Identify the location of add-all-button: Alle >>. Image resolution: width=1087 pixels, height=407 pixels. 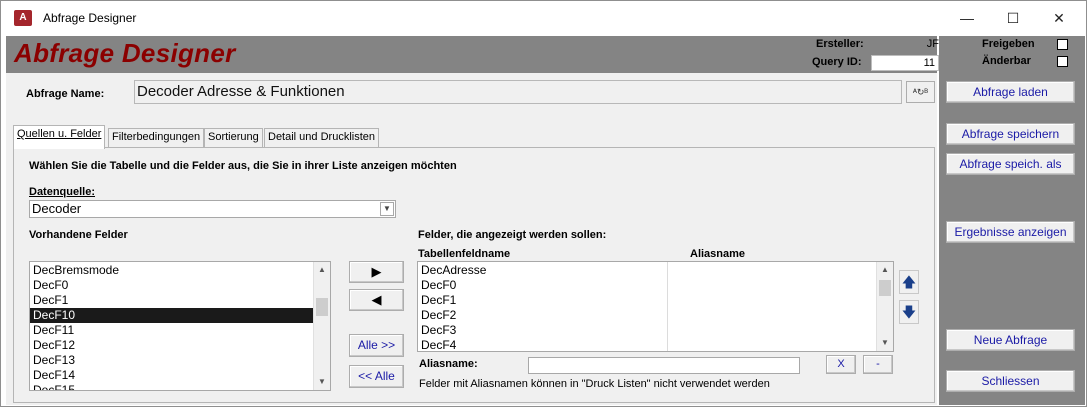
(376, 345).